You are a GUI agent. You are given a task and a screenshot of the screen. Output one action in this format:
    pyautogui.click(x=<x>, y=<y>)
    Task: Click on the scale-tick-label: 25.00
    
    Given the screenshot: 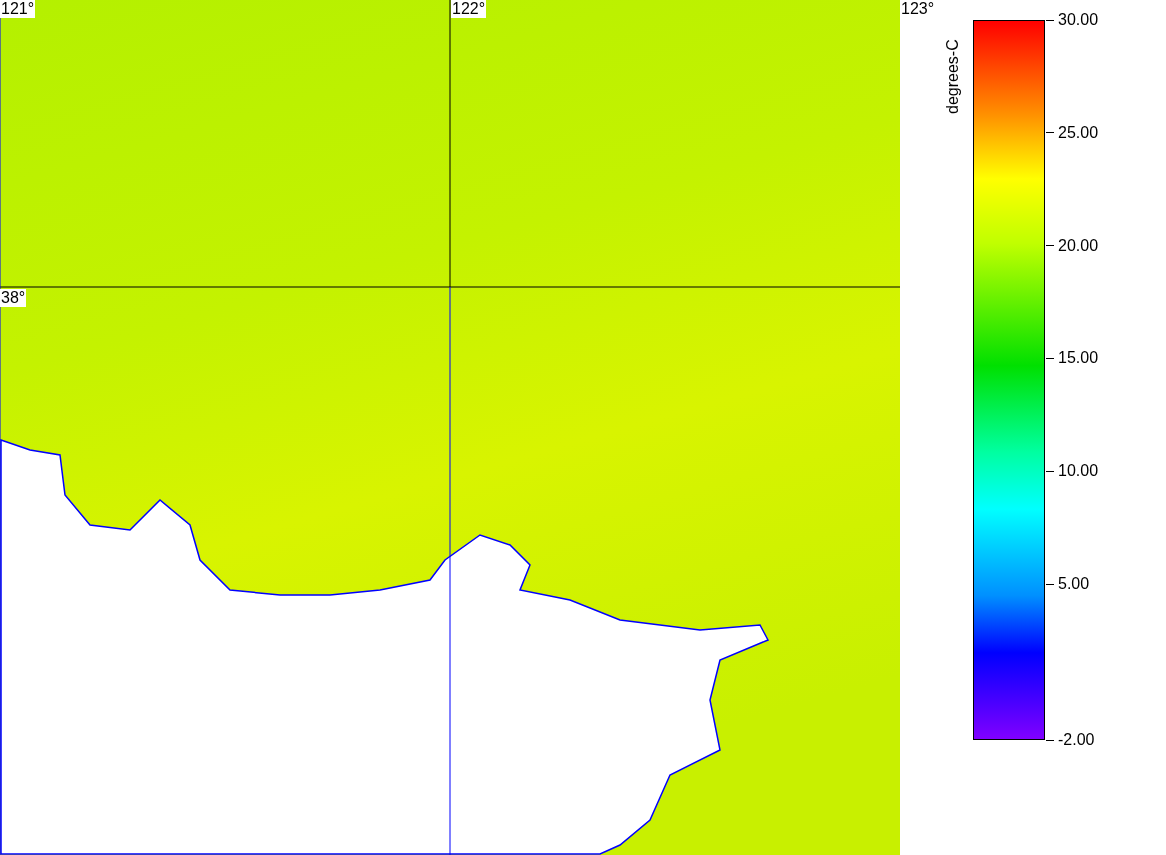 What is the action you would take?
    pyautogui.click(x=1078, y=132)
    